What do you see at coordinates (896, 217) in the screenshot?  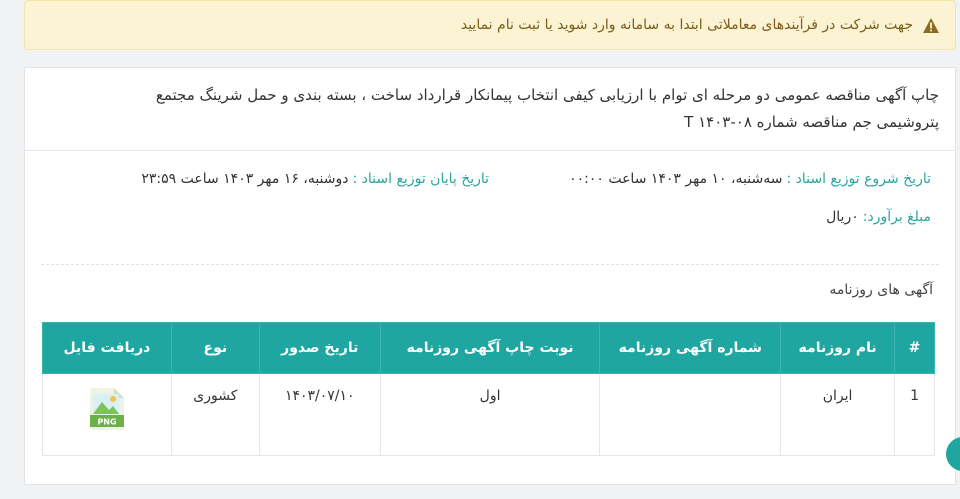 I see `budget-label: مبلغ برآورد:` at bounding box center [896, 217].